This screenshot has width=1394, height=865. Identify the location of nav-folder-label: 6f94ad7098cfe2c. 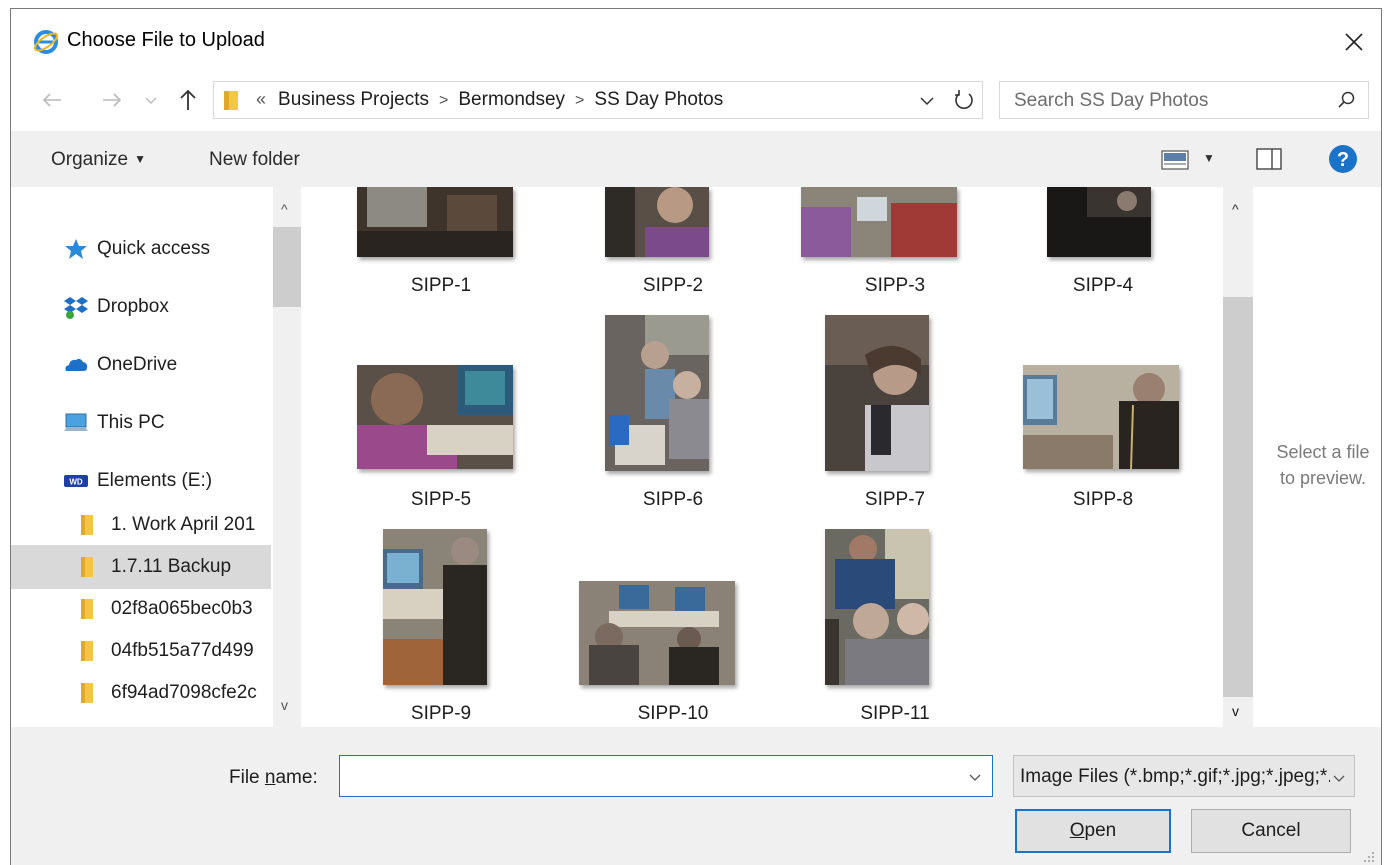
(184, 692).